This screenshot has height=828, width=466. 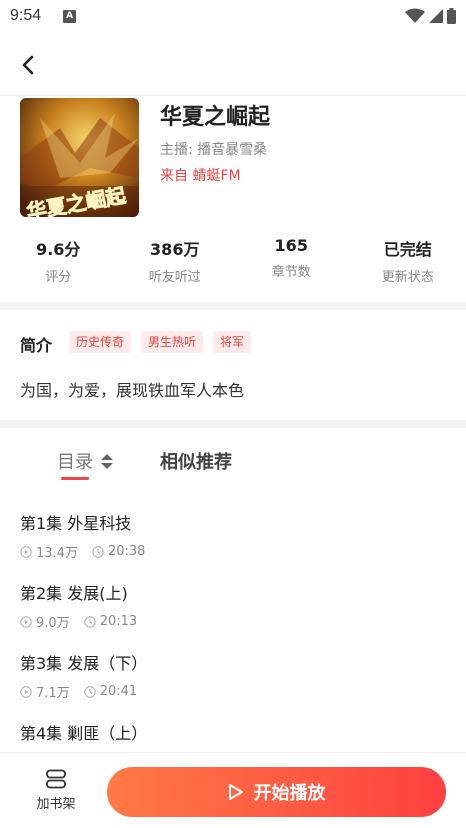 I want to click on duration: 20:41, so click(x=110, y=691).